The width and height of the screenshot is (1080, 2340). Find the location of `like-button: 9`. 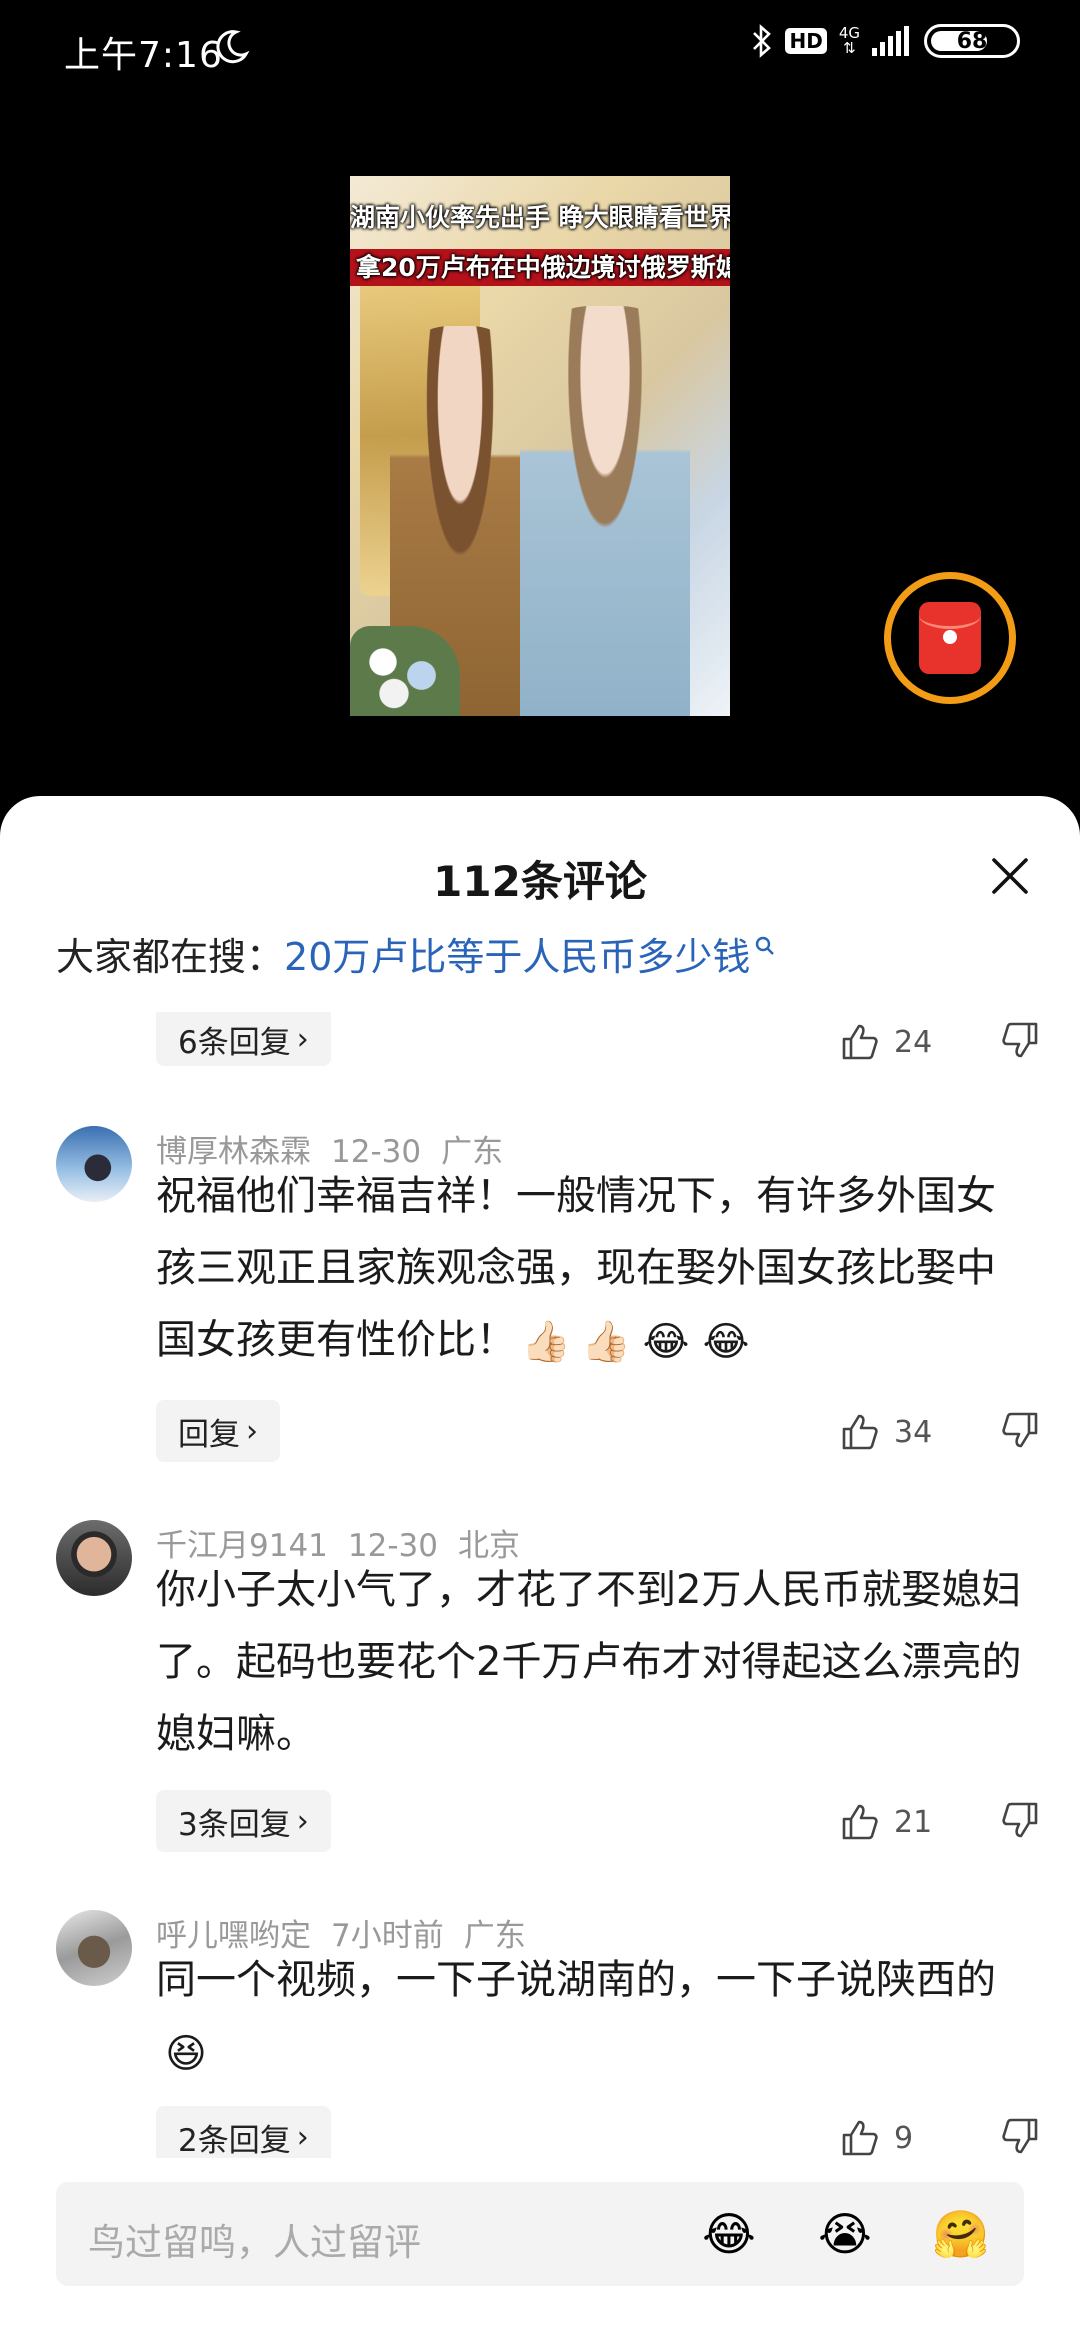

like-button: 9 is located at coordinates (892, 2138).